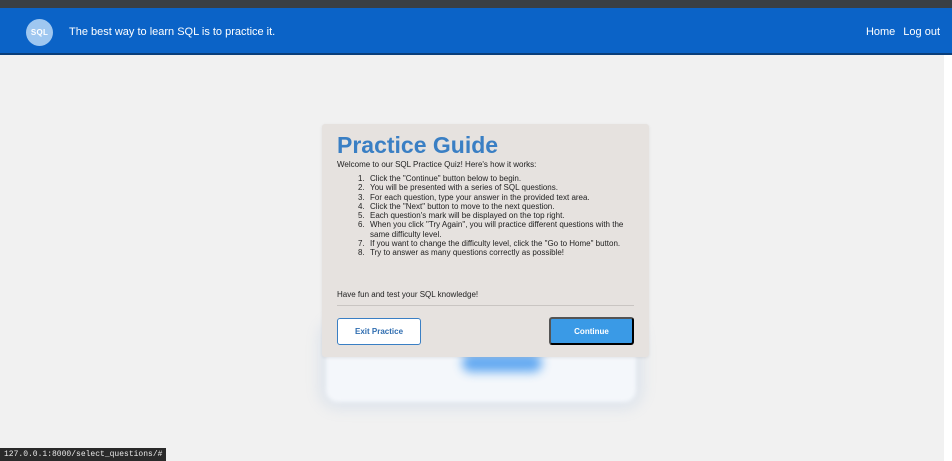 This screenshot has width=952, height=461. What do you see at coordinates (39, 32) in the screenshot?
I see `sql-logo-icon: SQL` at bounding box center [39, 32].